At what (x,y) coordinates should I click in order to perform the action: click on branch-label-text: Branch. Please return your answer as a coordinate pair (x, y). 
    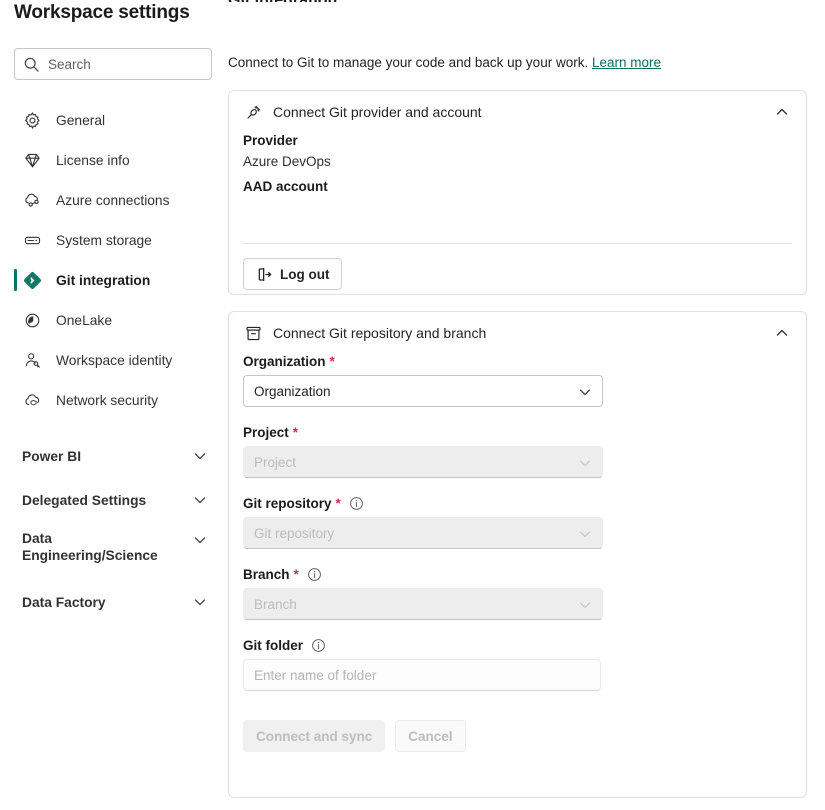
    Looking at the image, I should click on (266, 574).